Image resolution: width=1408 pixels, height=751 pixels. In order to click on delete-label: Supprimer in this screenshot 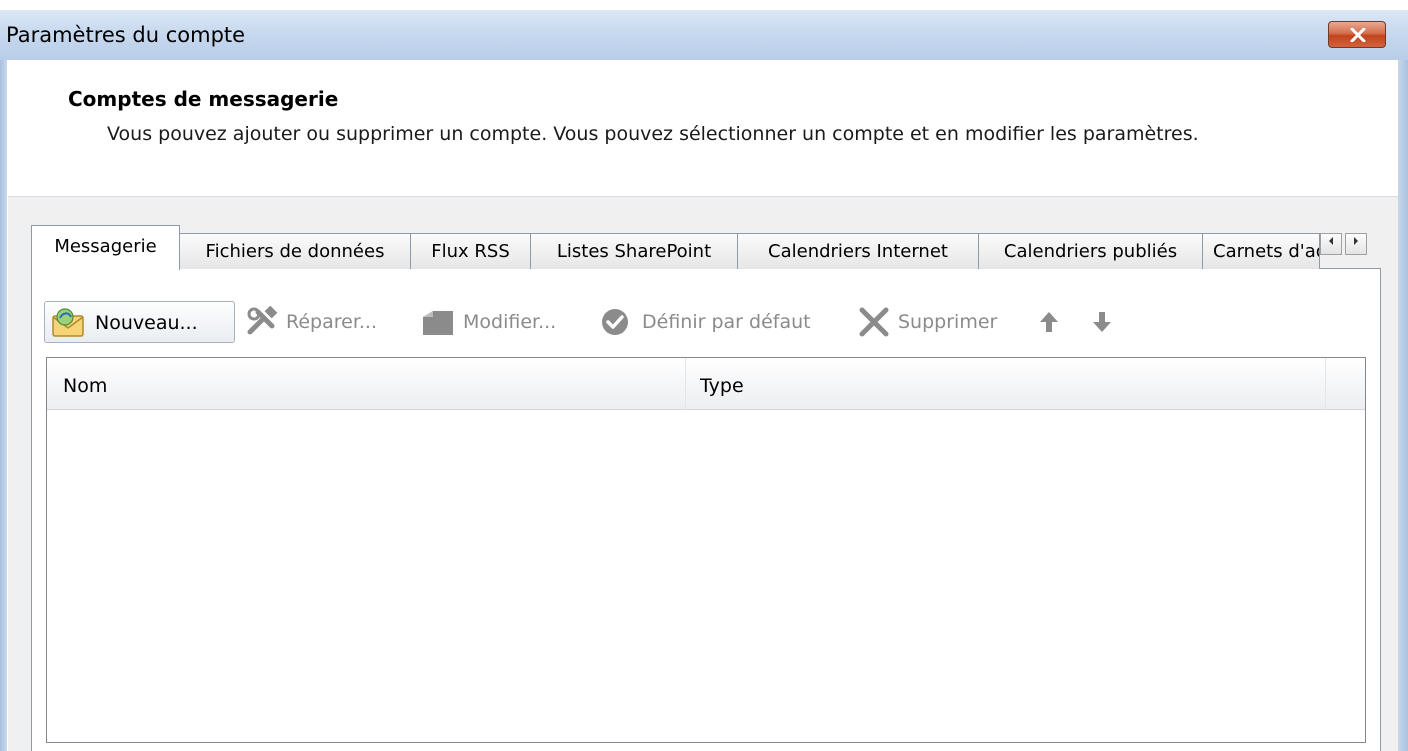, I will do `click(948, 322)`.